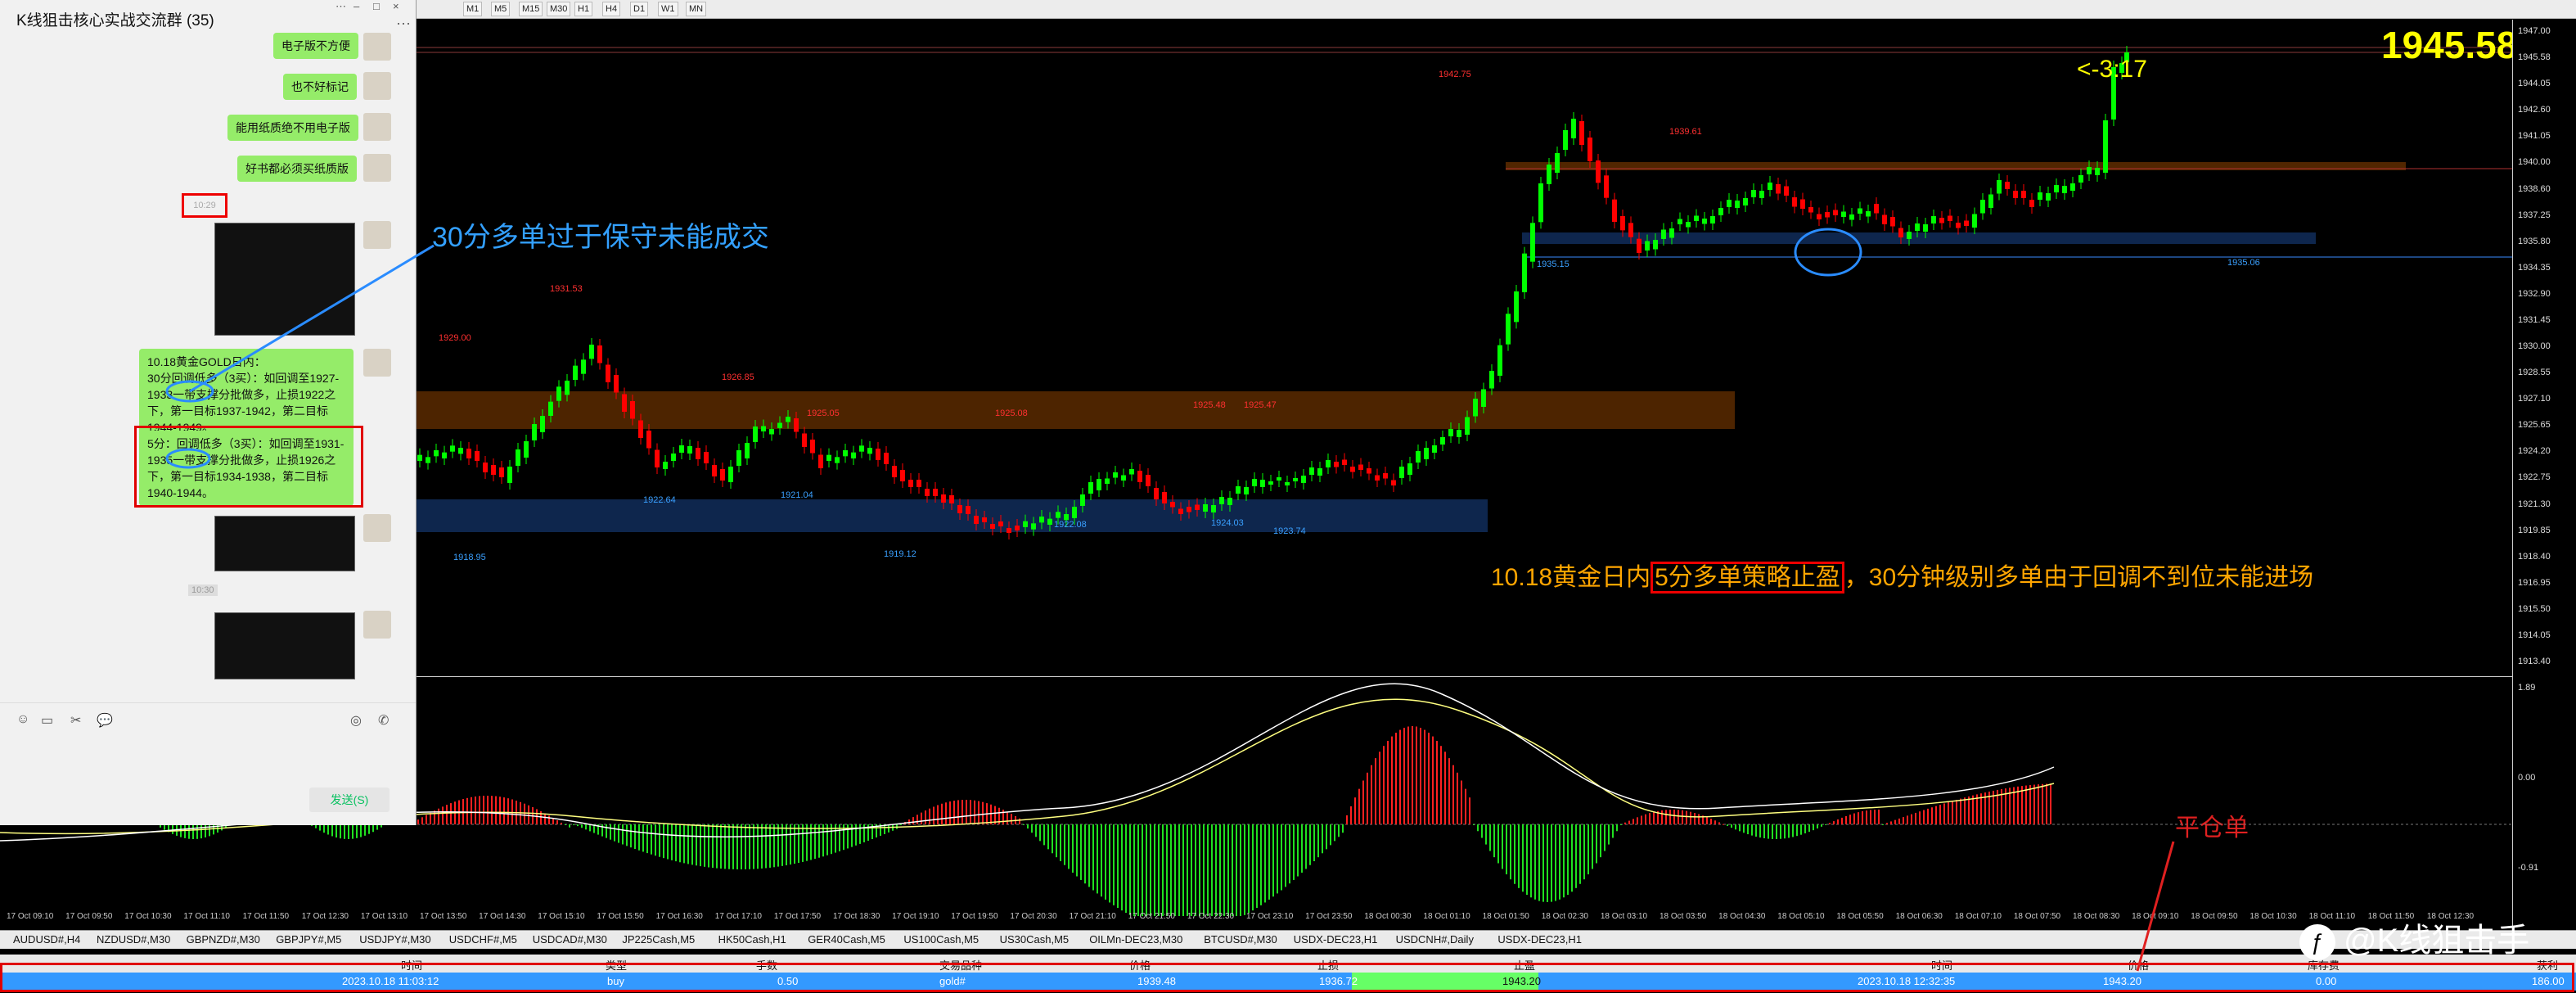 The width and height of the screenshot is (2576, 993). What do you see at coordinates (696, 9) in the screenshot?
I see `timeframe-mn: MN` at bounding box center [696, 9].